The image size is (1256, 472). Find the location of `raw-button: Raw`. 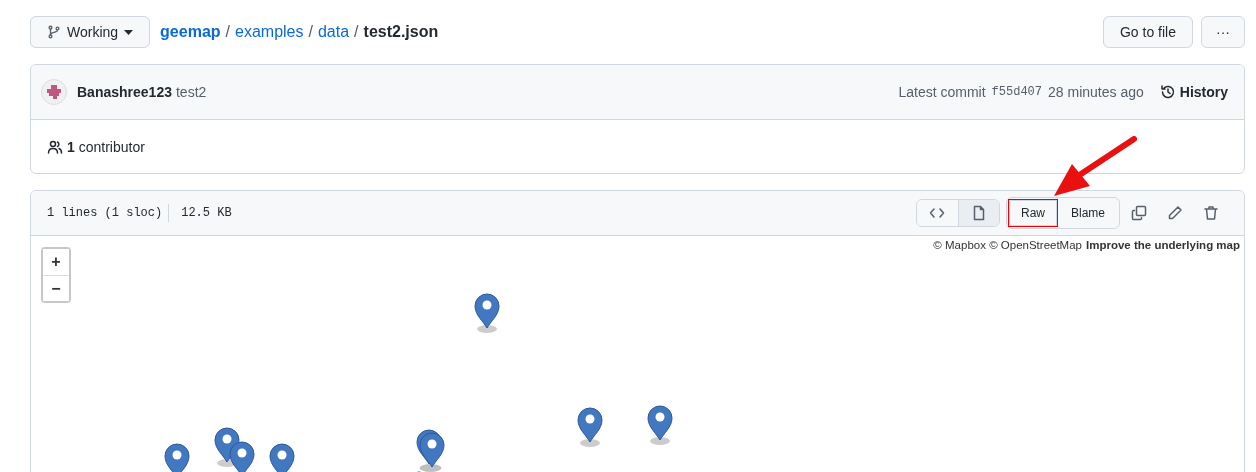

raw-button: Raw is located at coordinates (1032, 213).